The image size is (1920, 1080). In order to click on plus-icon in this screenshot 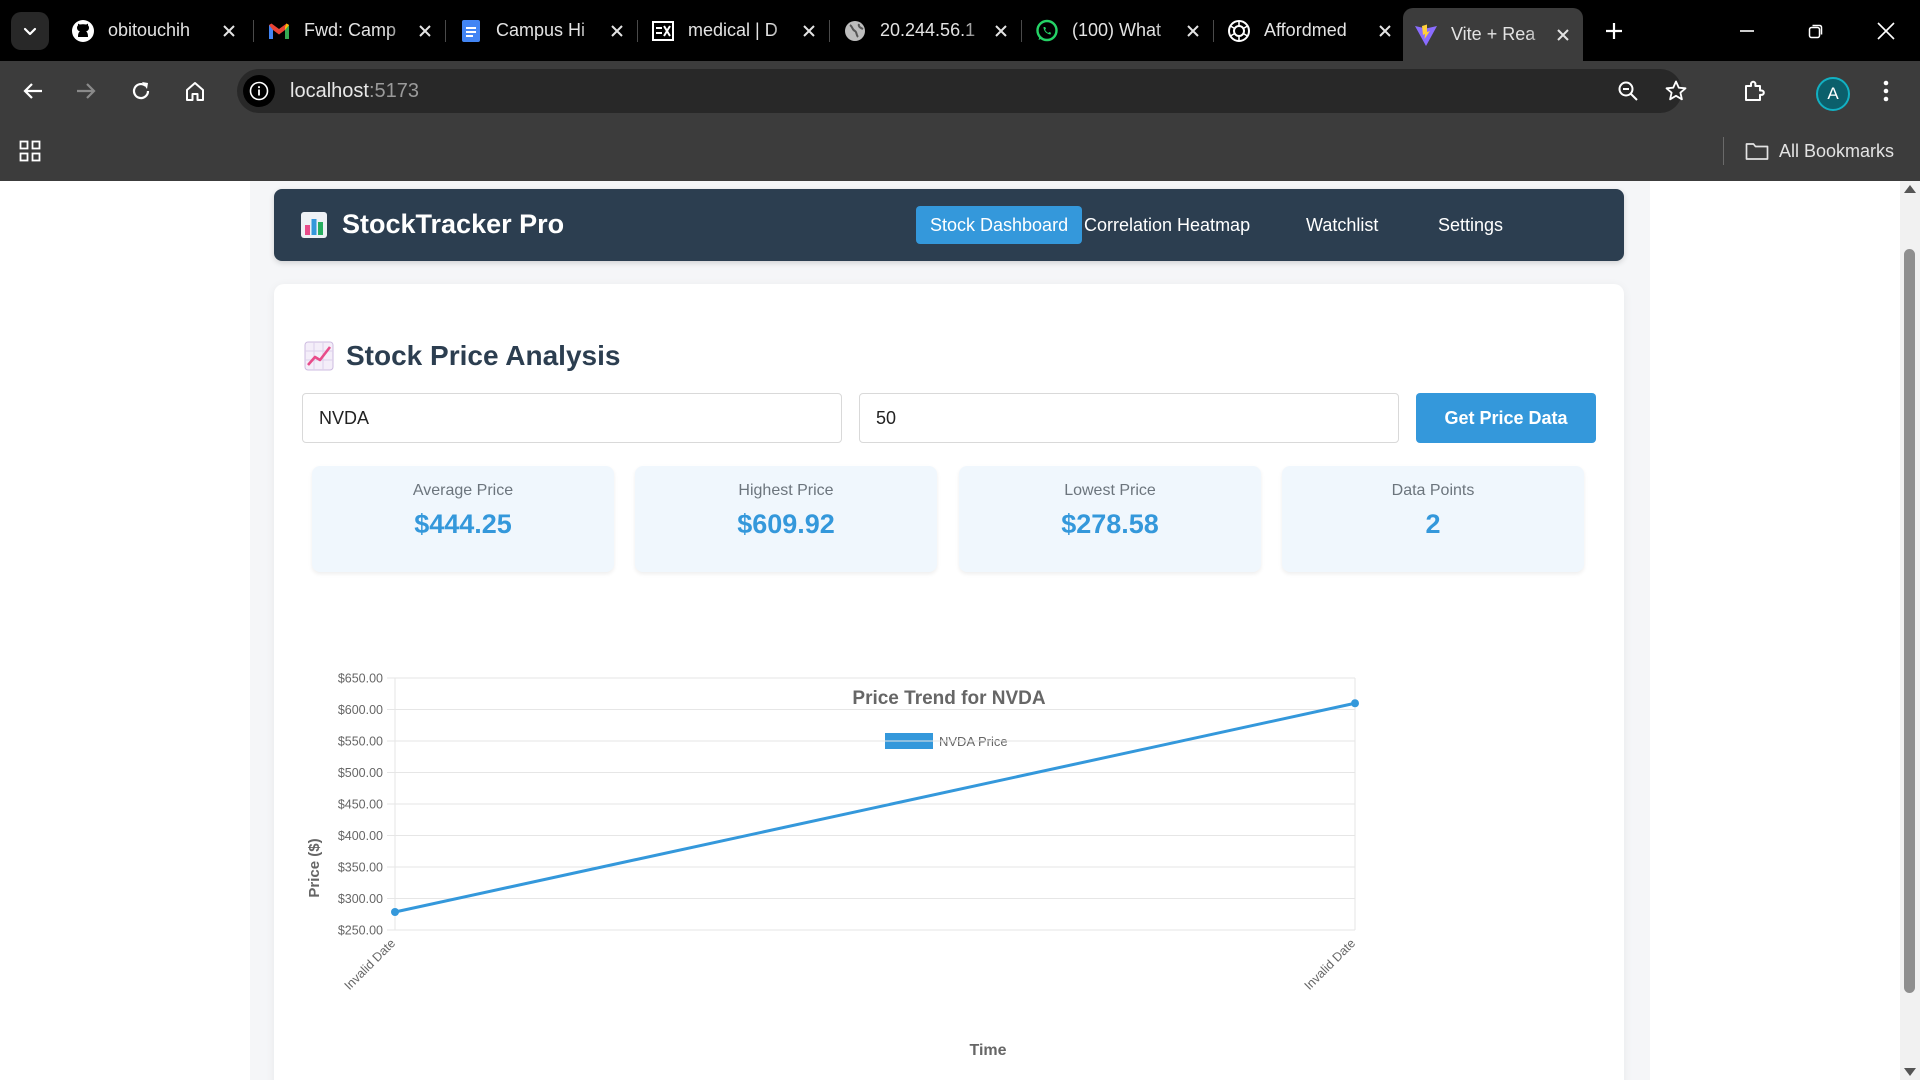, I will do `click(1614, 31)`.